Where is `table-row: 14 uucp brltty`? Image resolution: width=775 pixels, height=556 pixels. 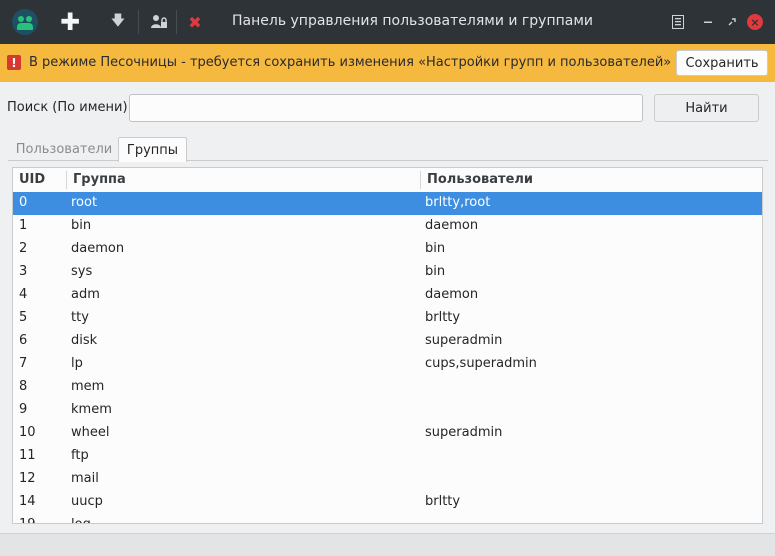 table-row: 14 uucp brltty is located at coordinates (387, 502).